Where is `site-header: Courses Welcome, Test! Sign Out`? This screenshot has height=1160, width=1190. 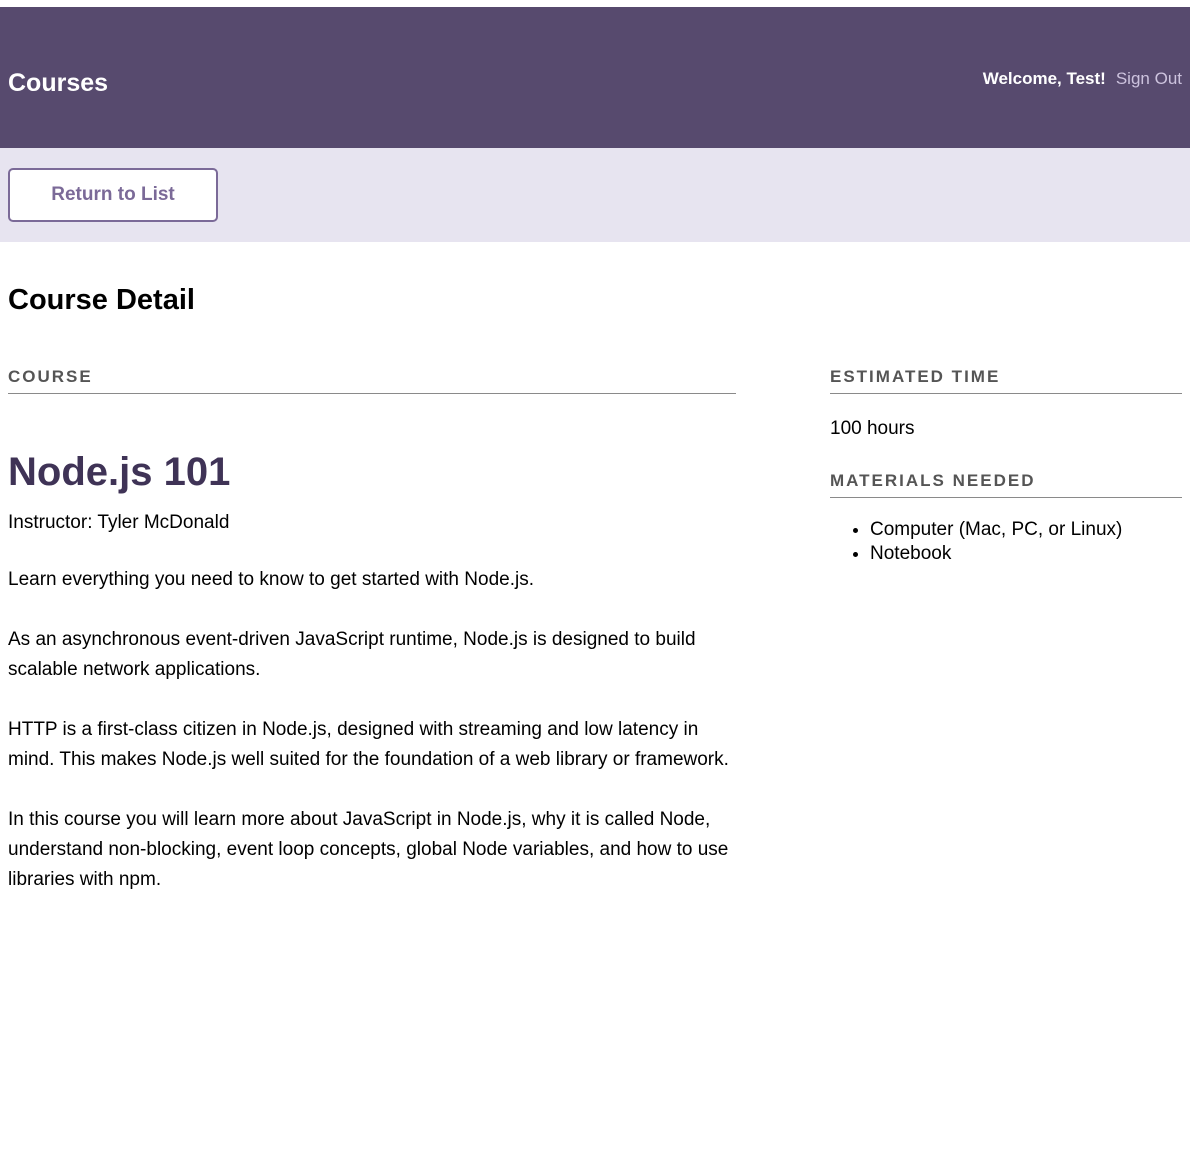 site-header: Courses Welcome, Test! Sign Out is located at coordinates (595, 77).